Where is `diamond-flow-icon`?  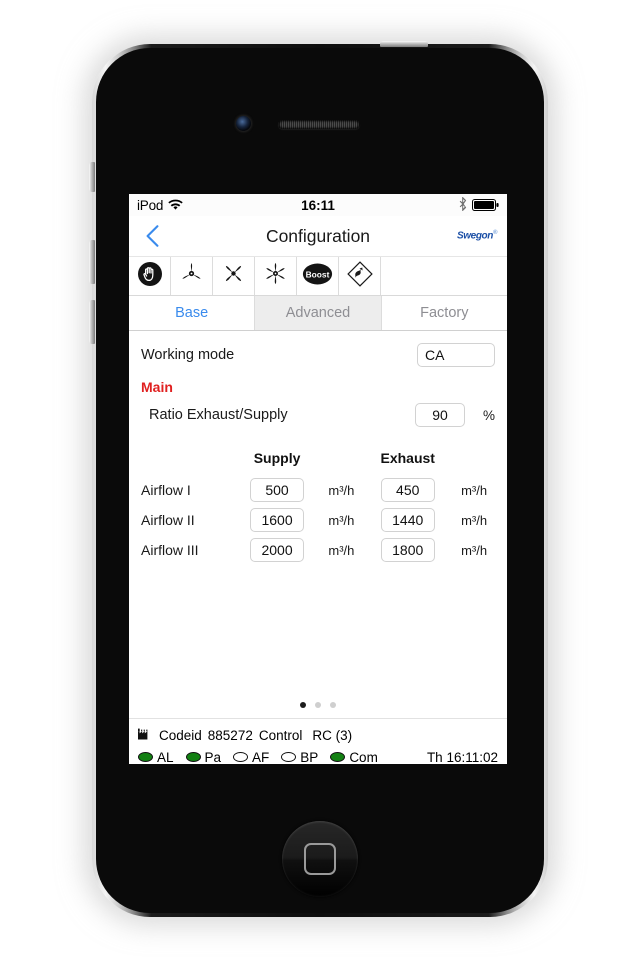 diamond-flow-icon is located at coordinates (360, 276).